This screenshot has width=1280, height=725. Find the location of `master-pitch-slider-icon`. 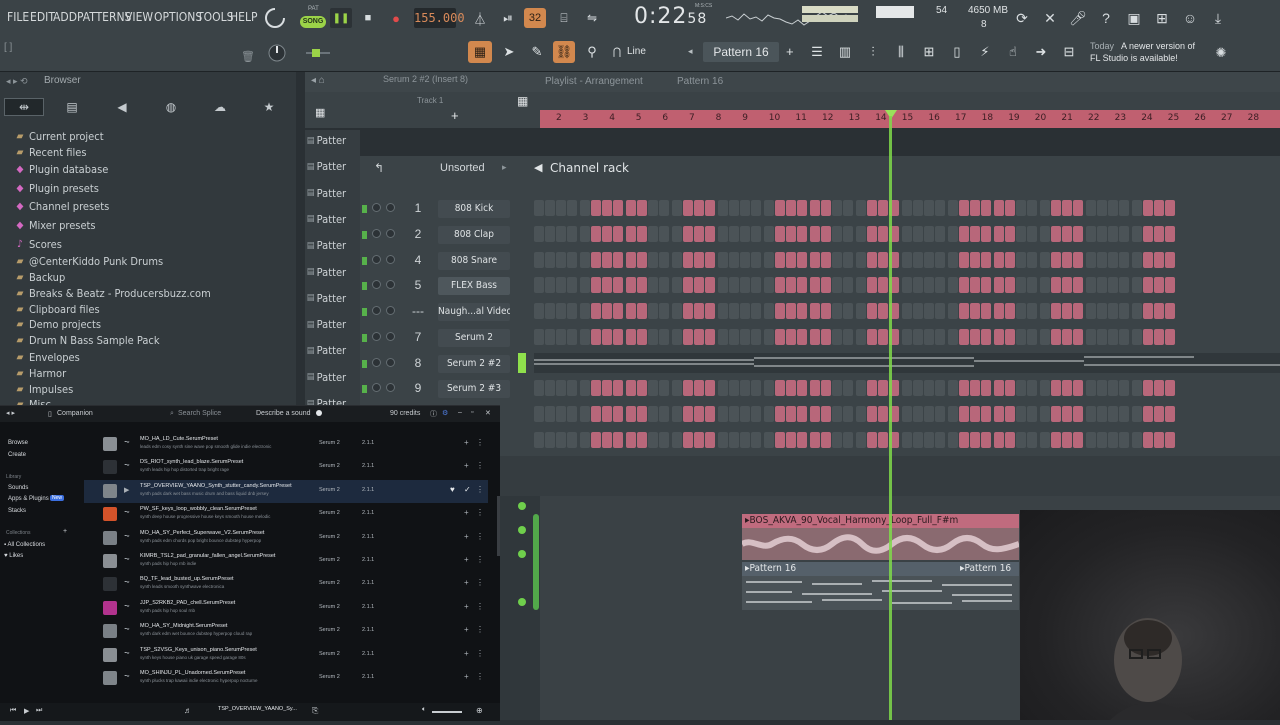

master-pitch-slider-icon is located at coordinates (318, 53).